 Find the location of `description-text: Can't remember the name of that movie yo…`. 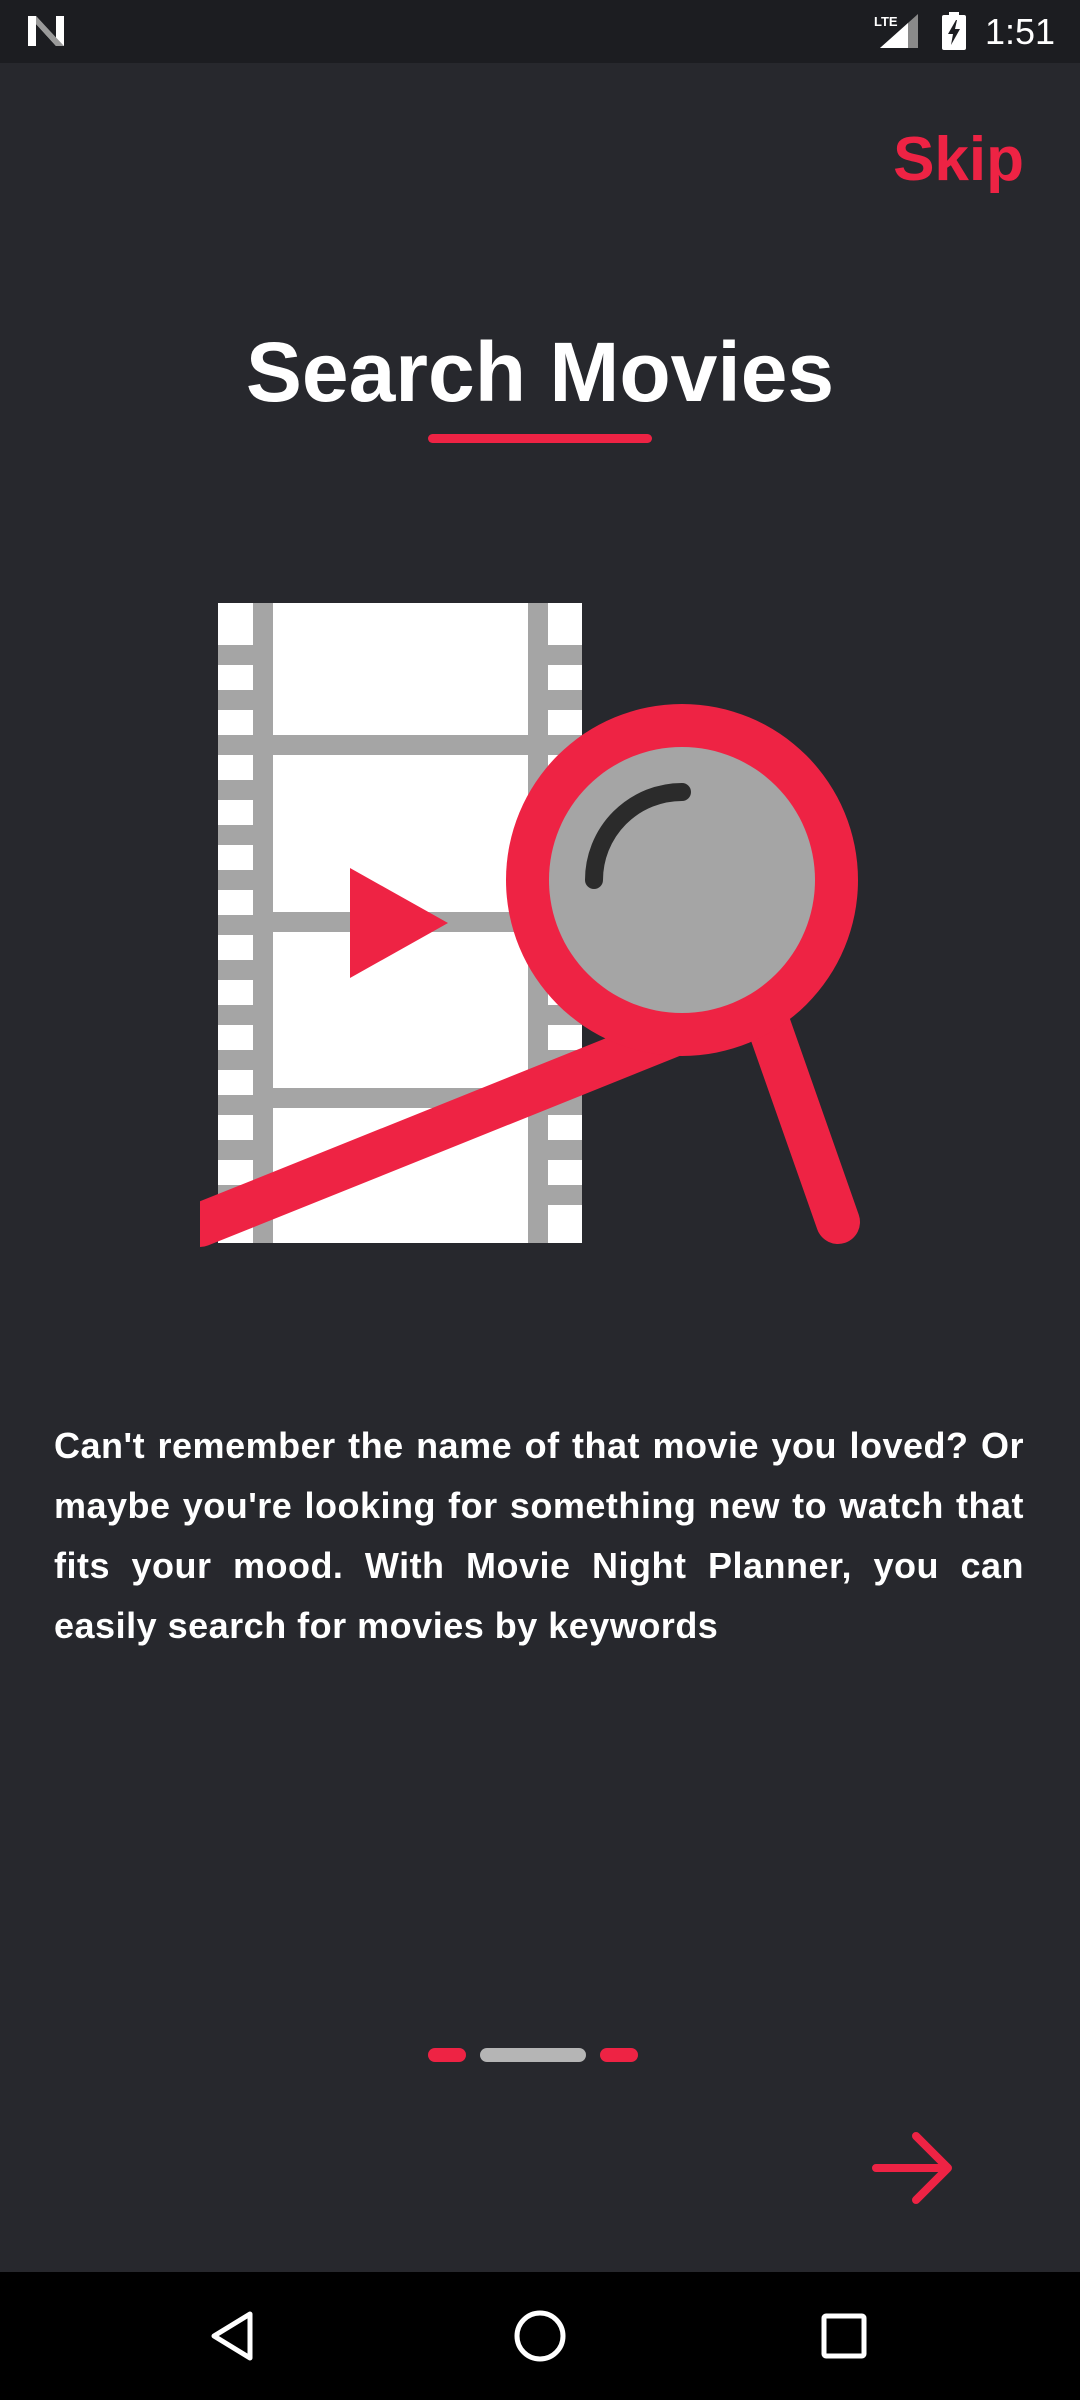

description-text: Can't remember the name of that movie yo… is located at coordinates (539, 1535).